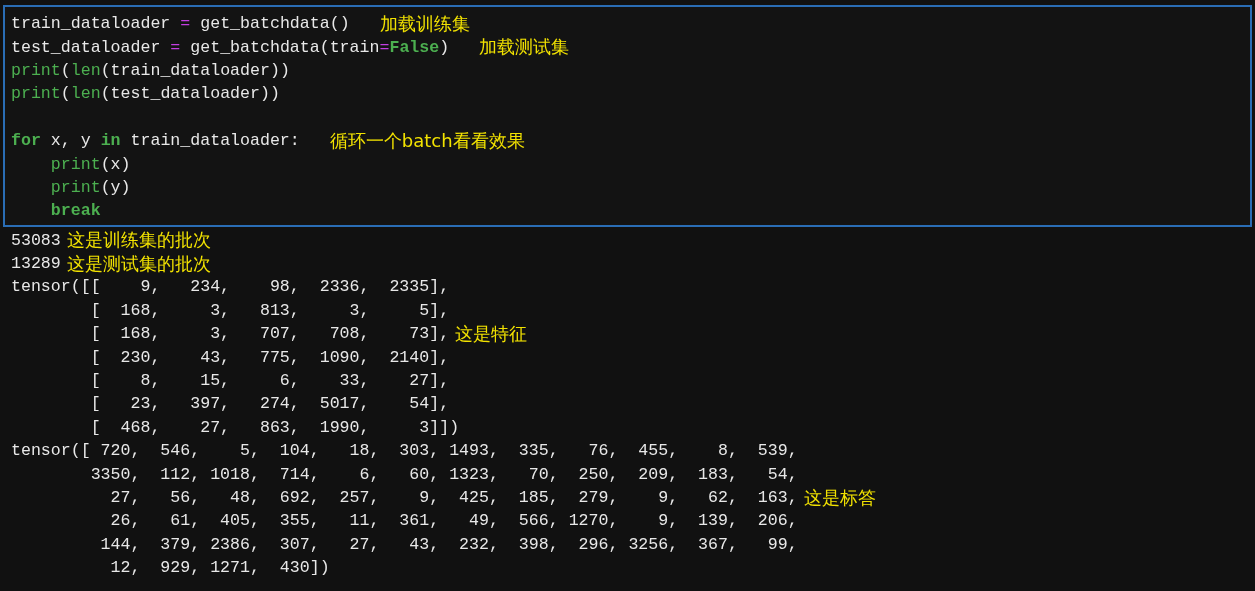 This screenshot has height=591, width=1255. What do you see at coordinates (180, 24) in the screenshot?
I see `code-line: train_dataloader = get_batchdata()` at bounding box center [180, 24].